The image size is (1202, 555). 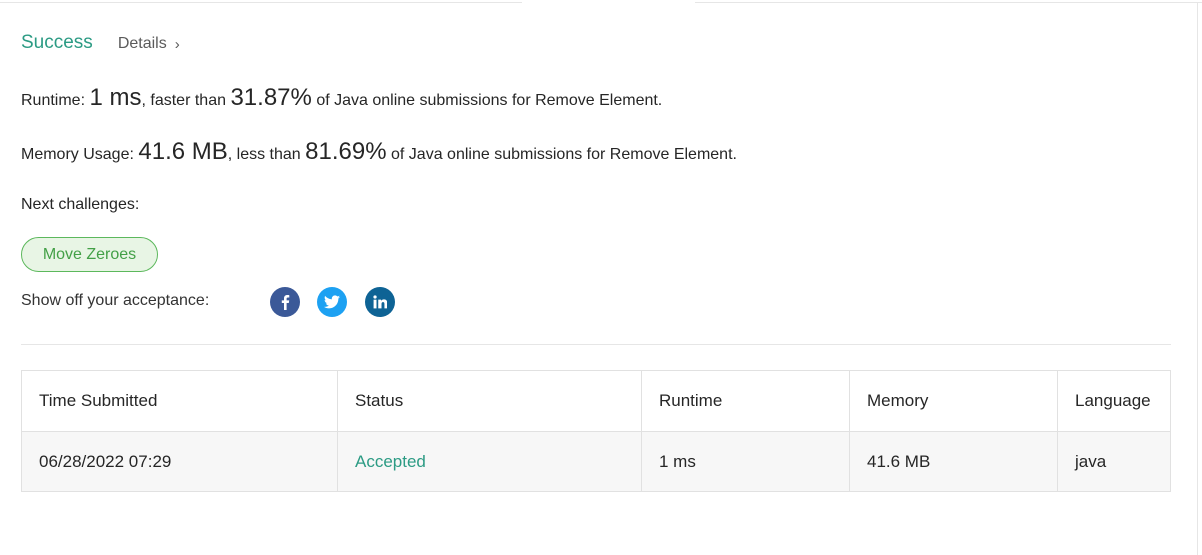 What do you see at coordinates (179, 461) in the screenshot?
I see `cell-time-submitted: 06/28/2022 07:29` at bounding box center [179, 461].